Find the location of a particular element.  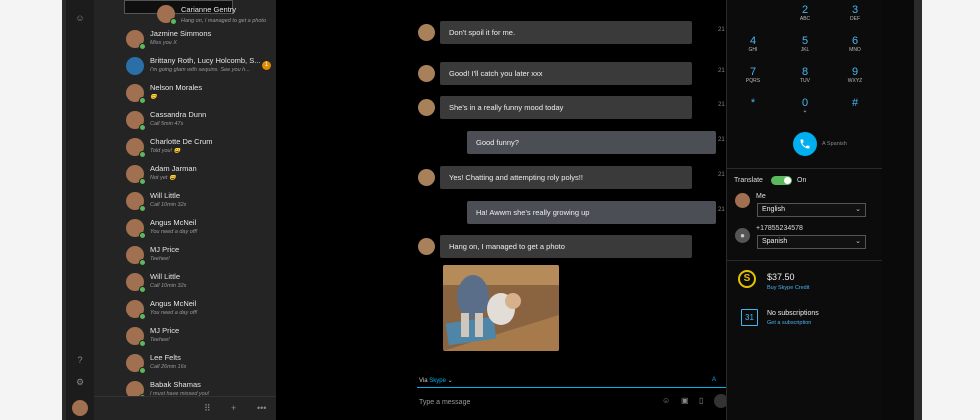

dialpad-key: 3 DEF is located at coordinates (855, 13).